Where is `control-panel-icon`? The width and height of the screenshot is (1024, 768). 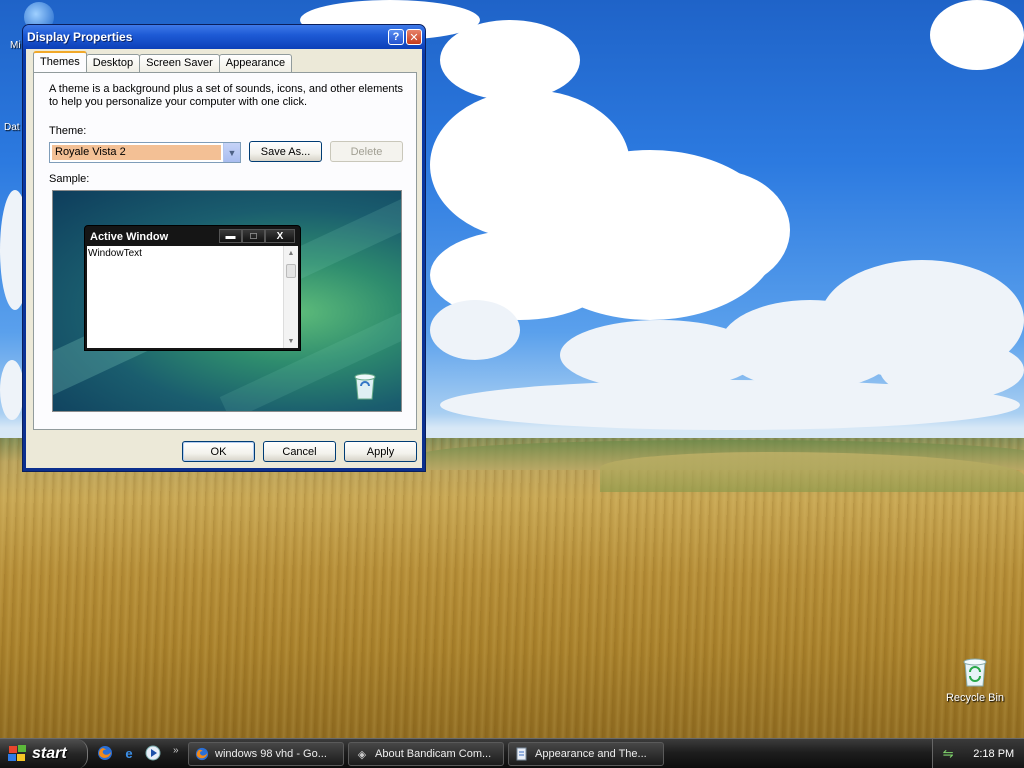
control-panel-icon is located at coordinates (522, 754).